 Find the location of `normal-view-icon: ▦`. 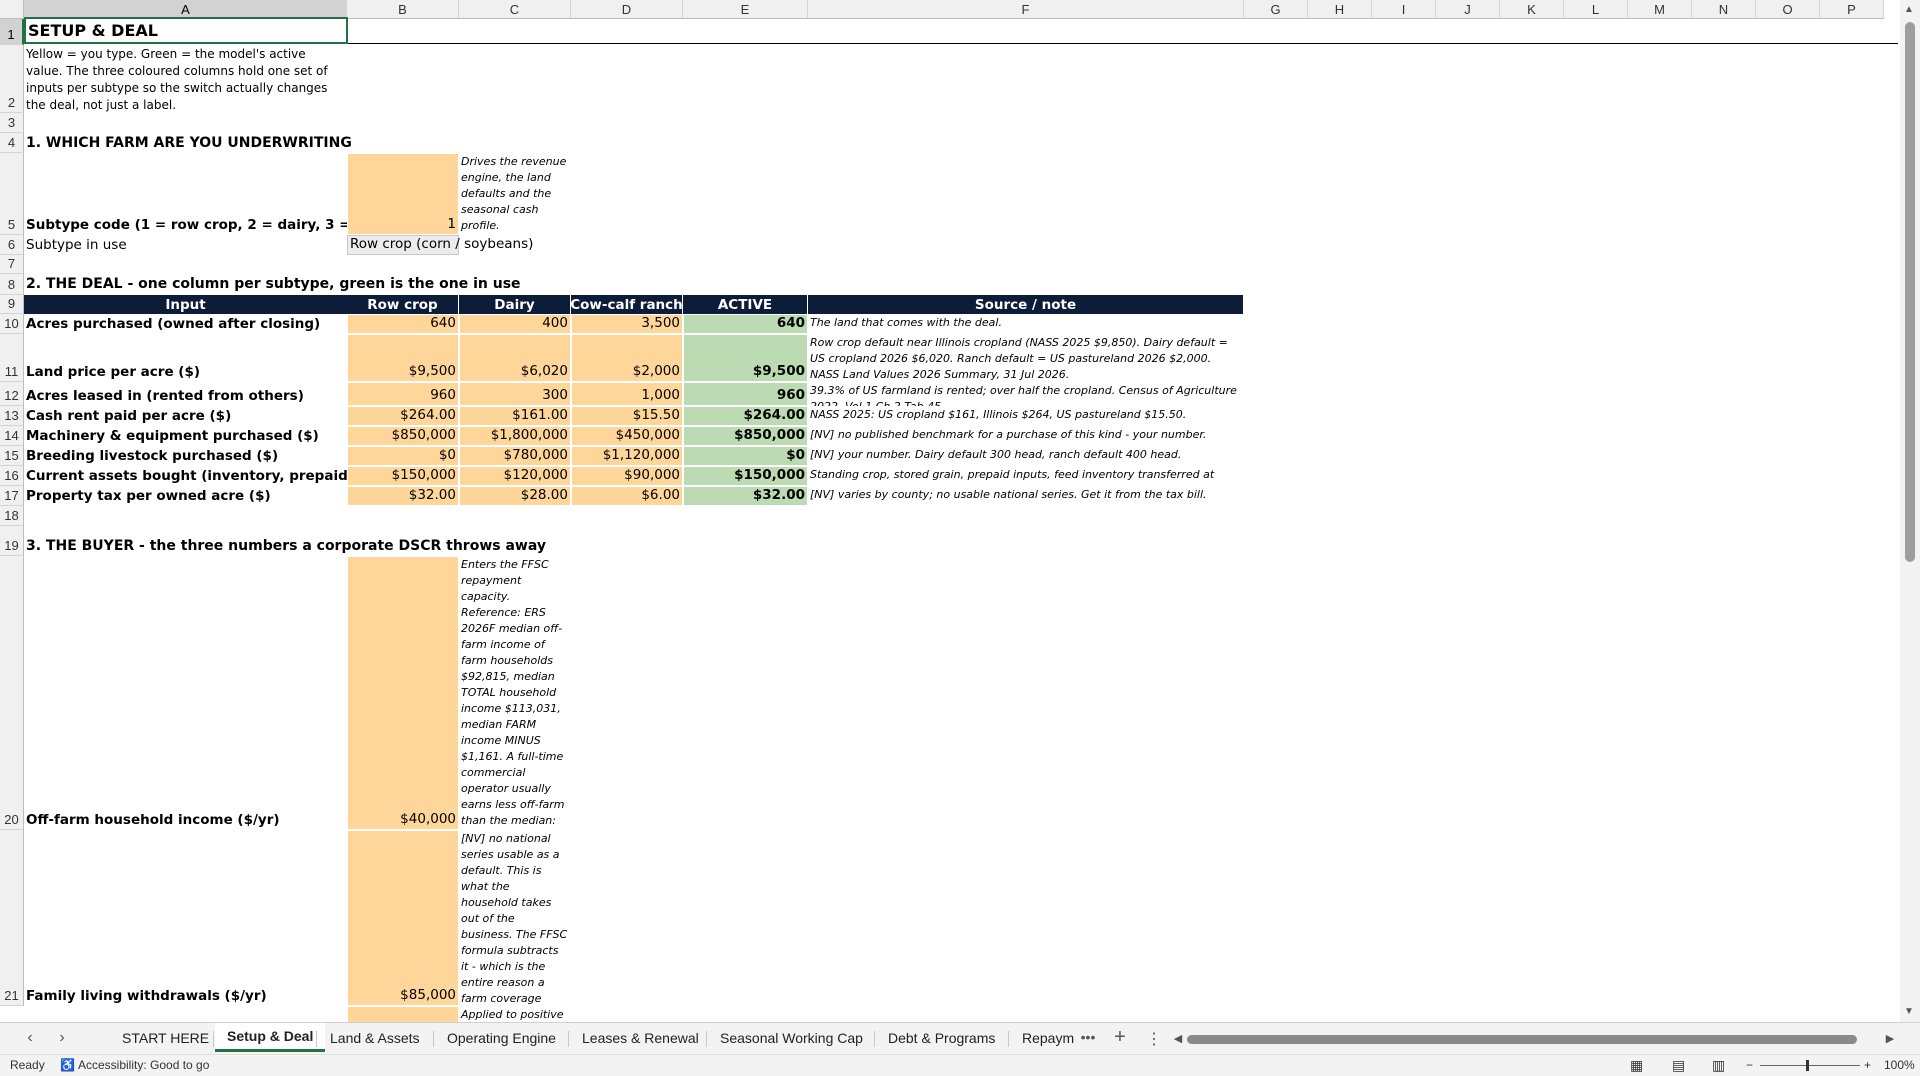

normal-view-icon: ▦ is located at coordinates (1636, 1065).